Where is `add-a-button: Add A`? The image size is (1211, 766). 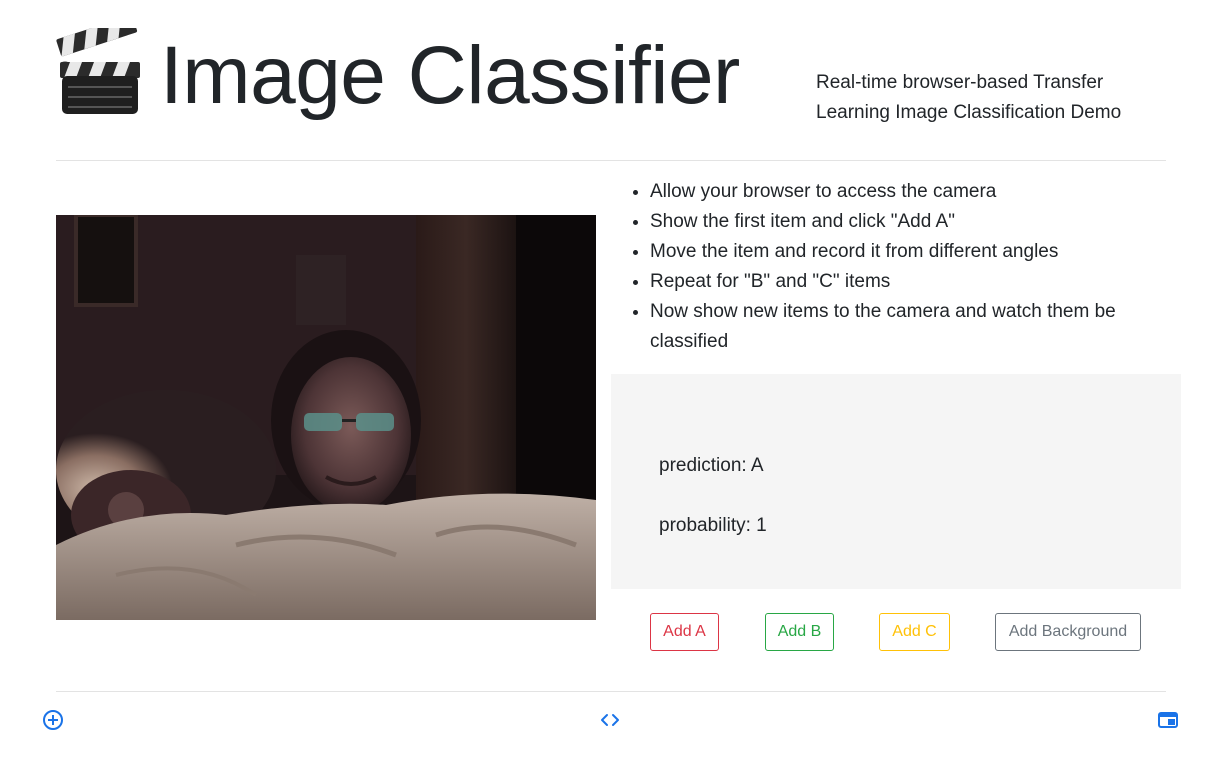
add-a-button: Add A is located at coordinates (684, 632).